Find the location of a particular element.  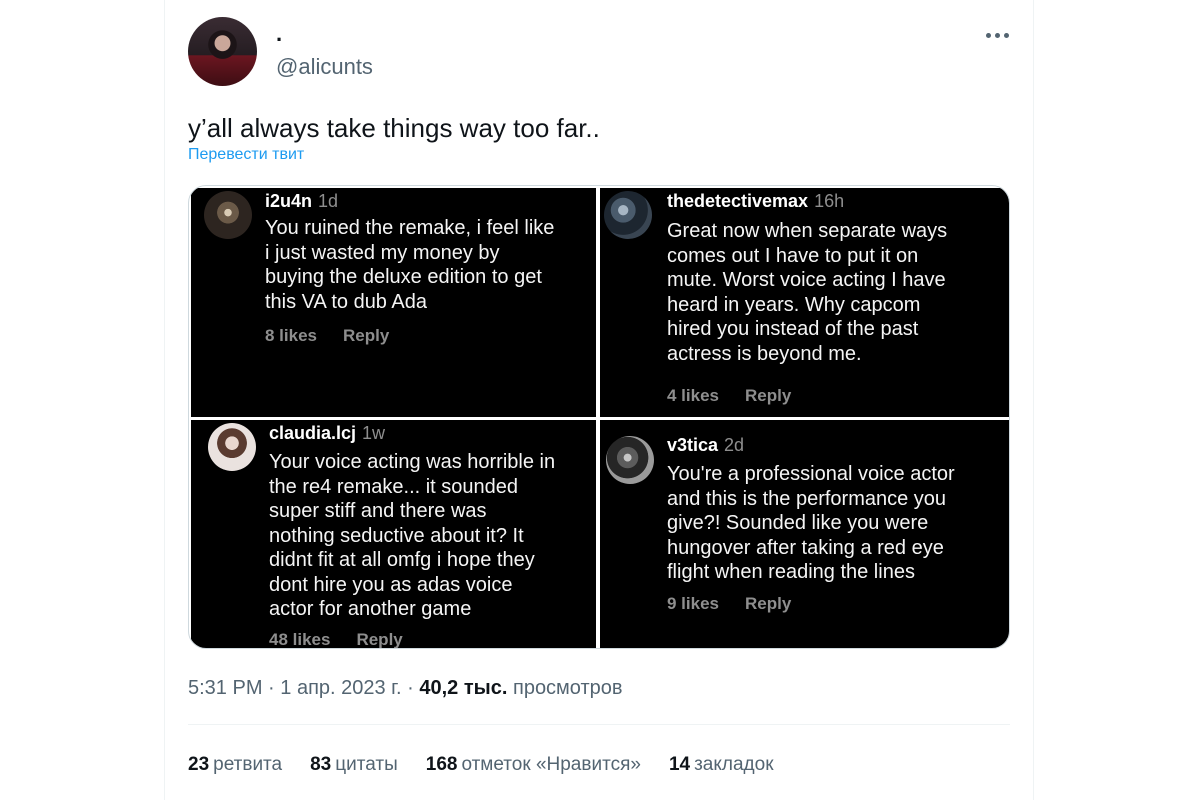

commenter-name: claudia.lcj 1w is located at coordinates (327, 433).